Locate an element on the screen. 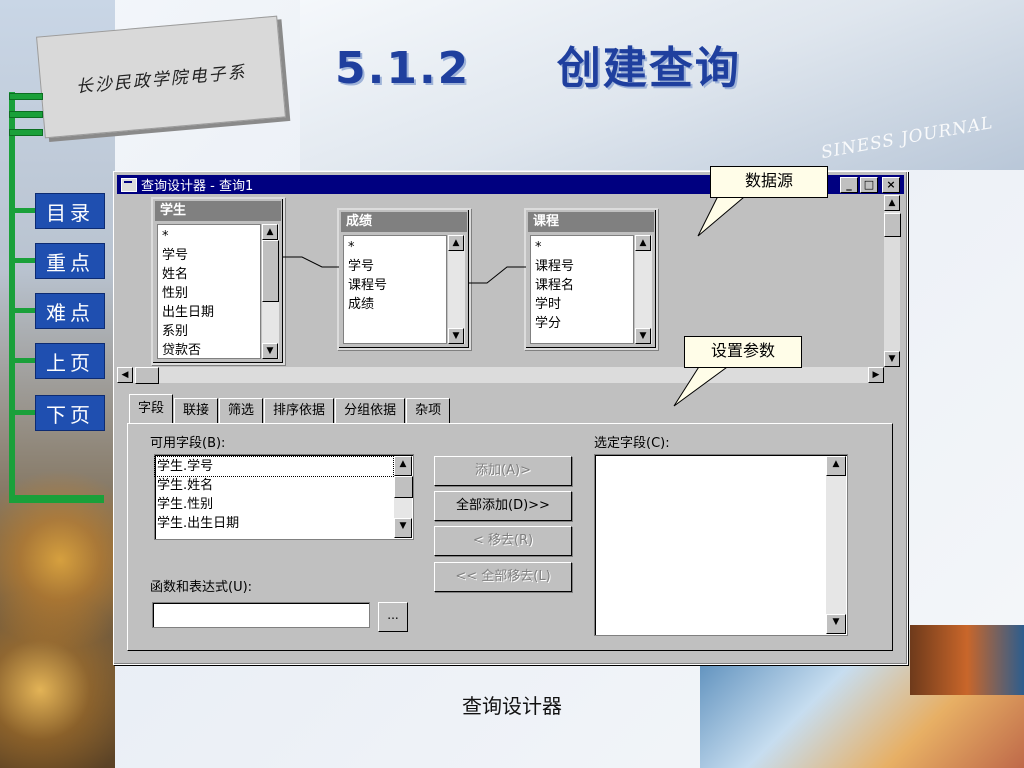 The height and width of the screenshot is (768, 1024). available-fields-label: 可用字段(B): is located at coordinates (188, 443).